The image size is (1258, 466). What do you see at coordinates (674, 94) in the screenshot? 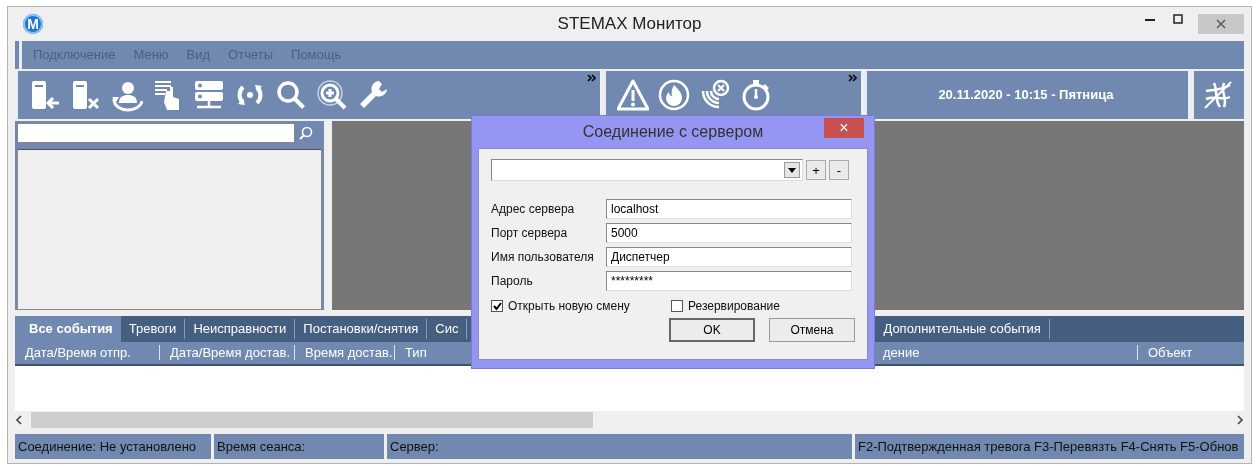
I see `flame-icon` at bounding box center [674, 94].